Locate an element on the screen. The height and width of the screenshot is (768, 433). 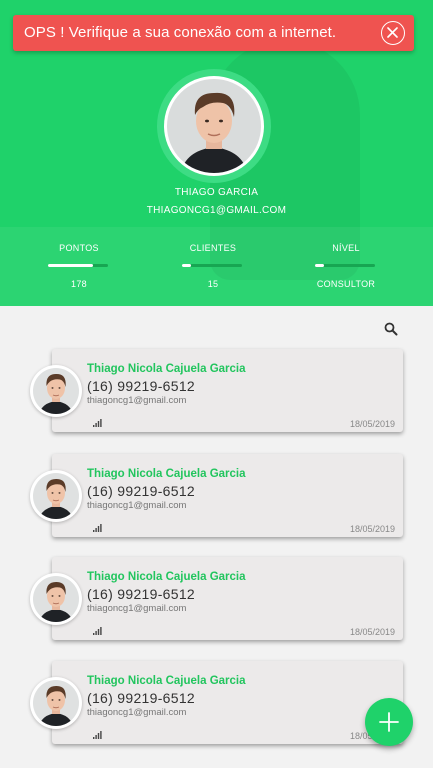
stat-value: 15 is located at coordinates (213, 284).